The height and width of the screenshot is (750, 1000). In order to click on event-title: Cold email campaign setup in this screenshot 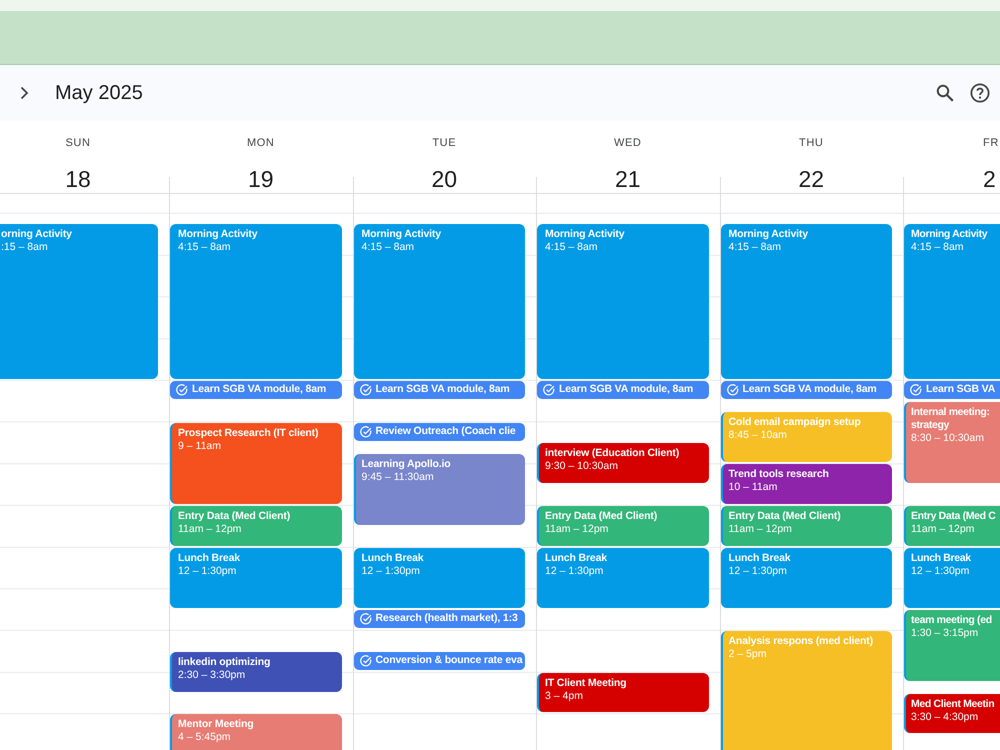, I will do `click(795, 423)`.